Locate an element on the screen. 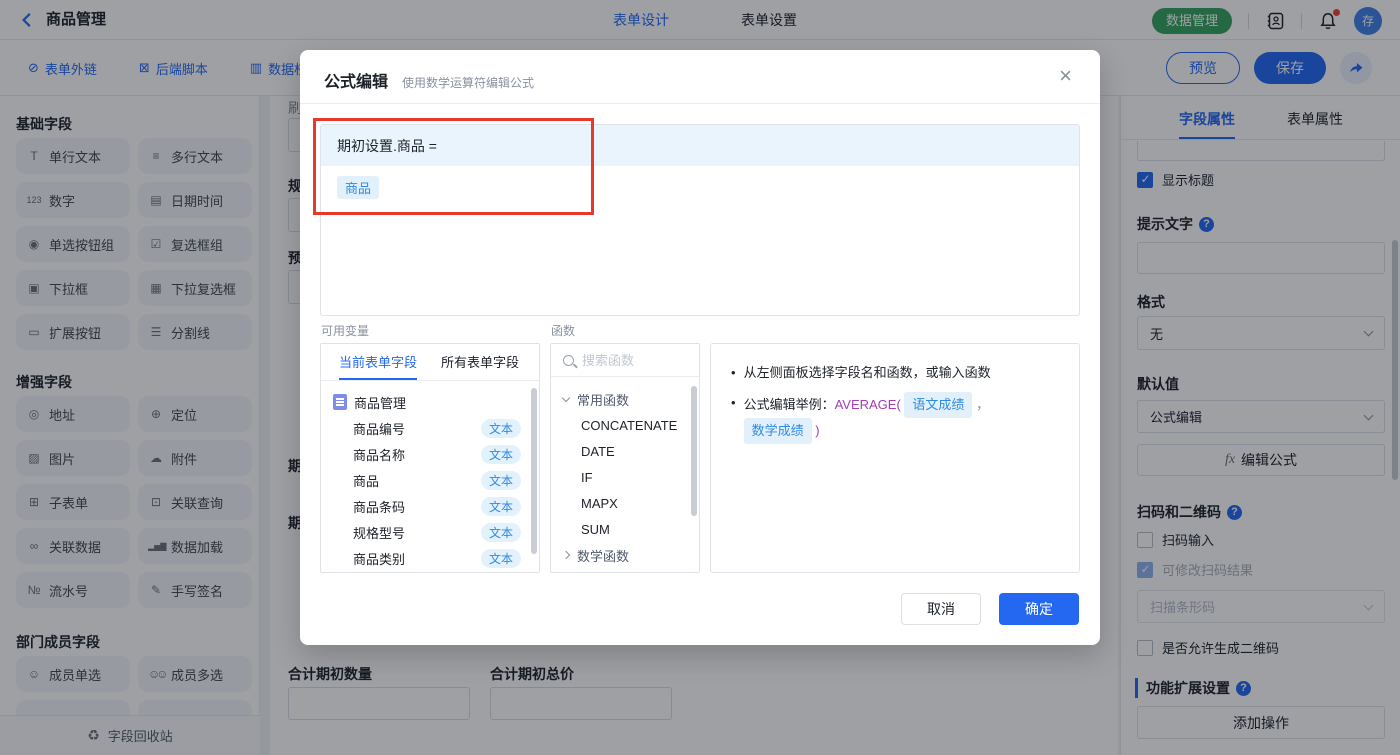 This screenshot has height=755, width=1400. tab-current-form-fields: 当前表单字段 is located at coordinates (378, 362).